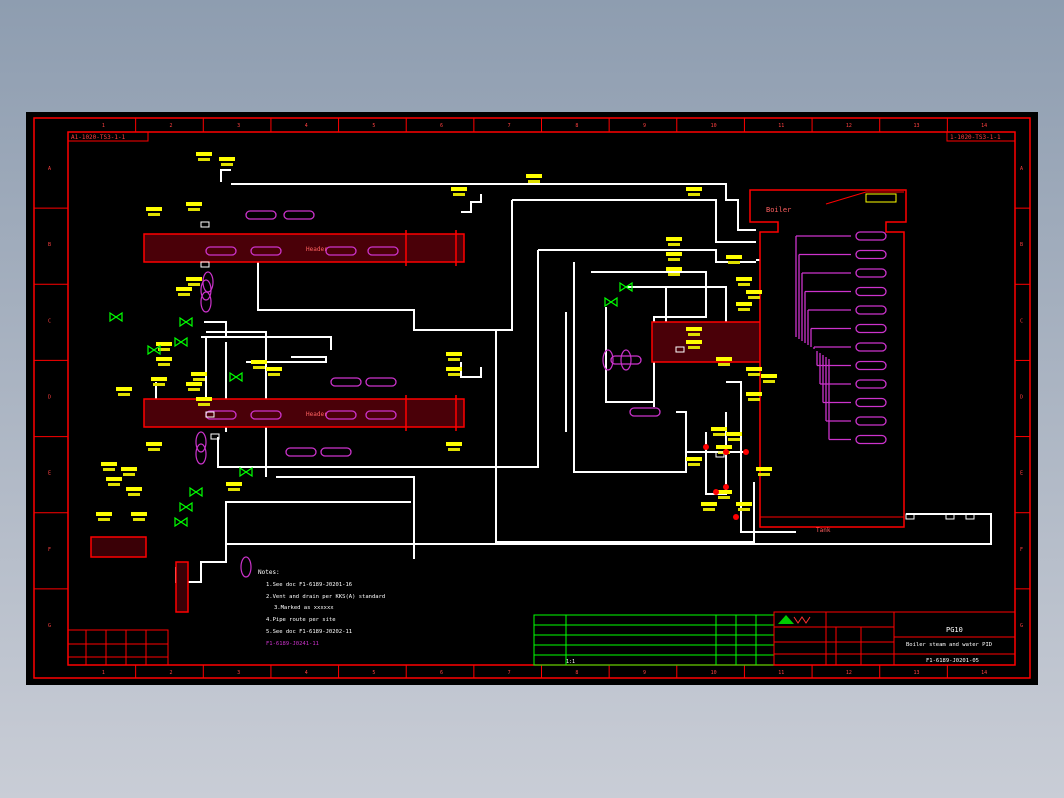 The width and height of the screenshot is (1064, 798). What do you see at coordinates (309, 585) in the screenshot?
I see `note-1: 1.See doc F1-6189-J0201-16` at bounding box center [309, 585].